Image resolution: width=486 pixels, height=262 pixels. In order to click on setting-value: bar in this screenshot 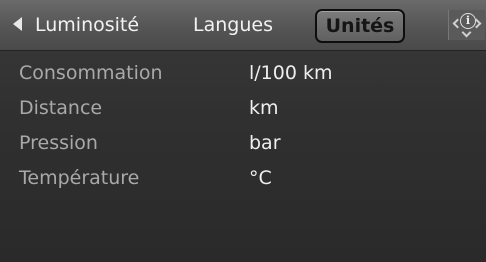, I will do `click(265, 143)`.